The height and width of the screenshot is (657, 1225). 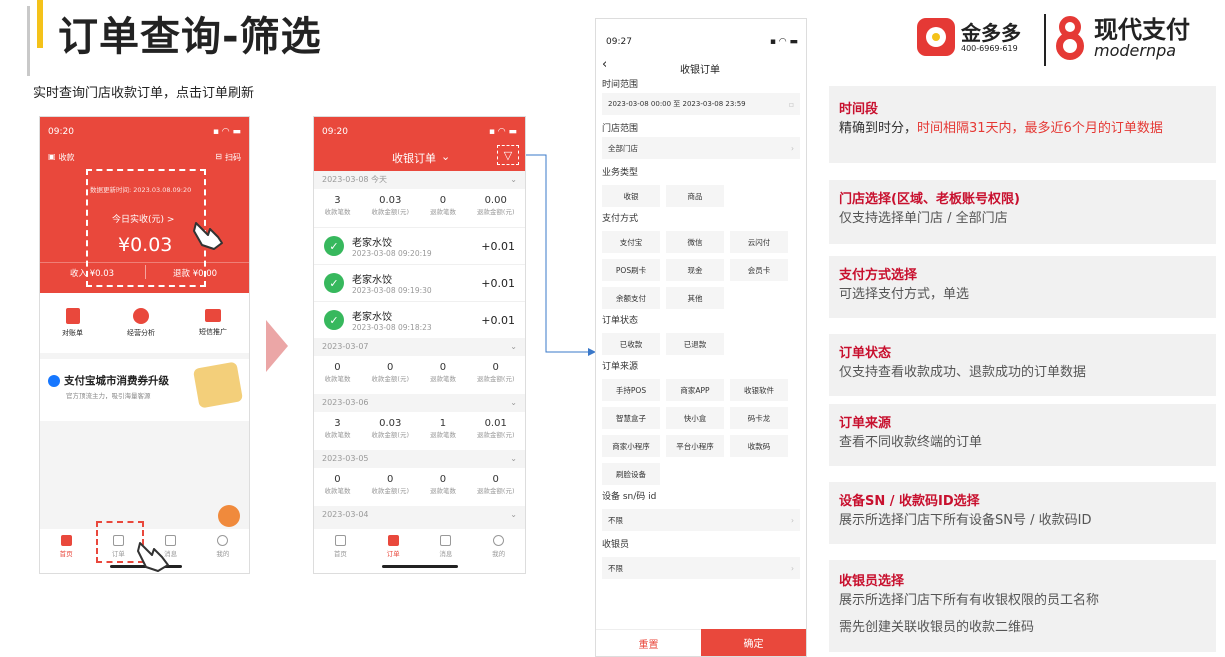 What do you see at coordinates (695, 418) in the screenshot?
I see `order-source-chip: 快小盒` at bounding box center [695, 418].